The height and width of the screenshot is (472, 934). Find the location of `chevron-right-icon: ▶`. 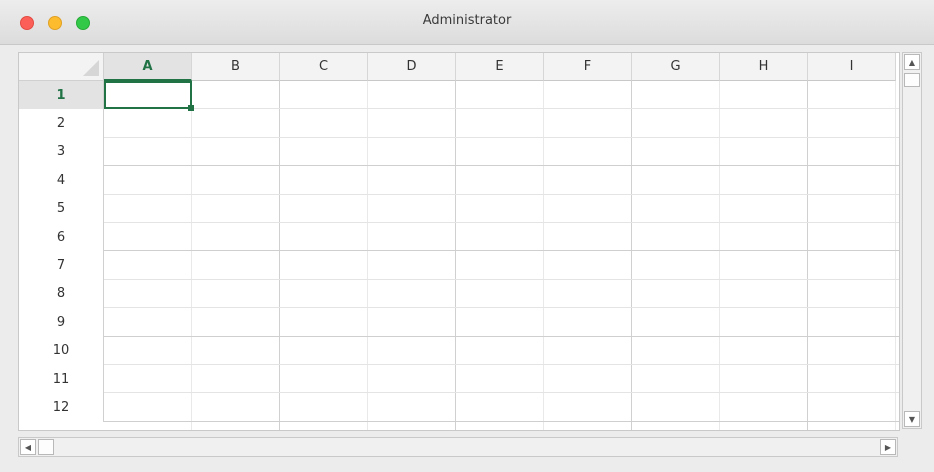

chevron-right-icon: ▶ is located at coordinates (888, 447).